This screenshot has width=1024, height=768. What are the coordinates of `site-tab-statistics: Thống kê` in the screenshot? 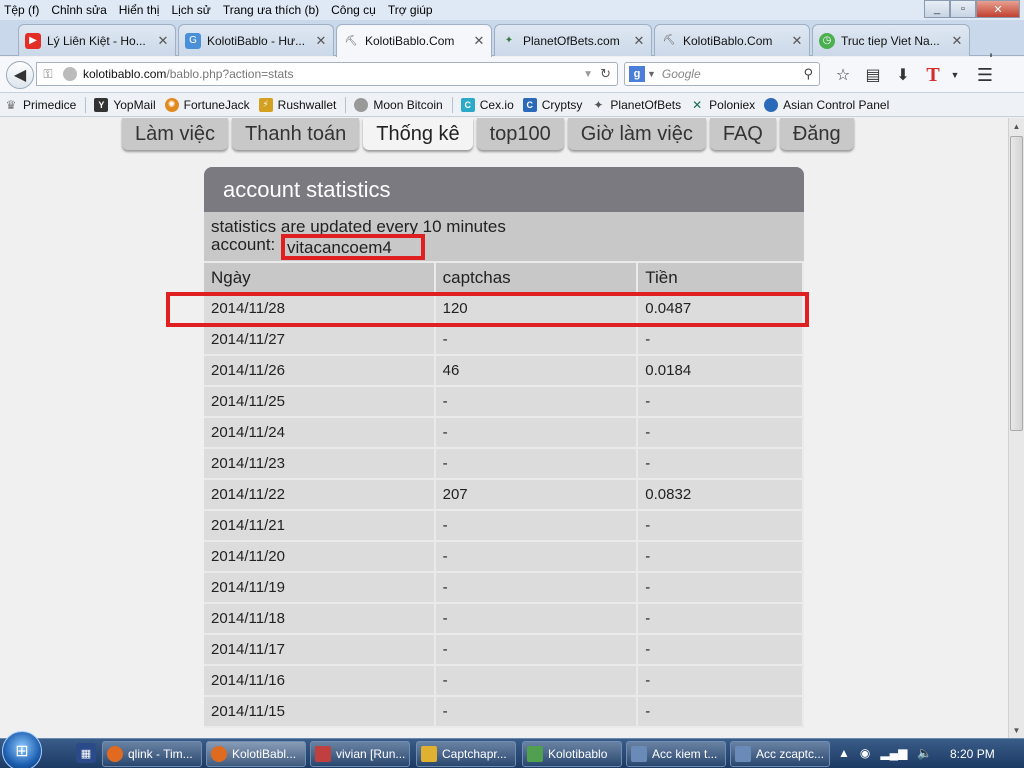 It's located at (418, 134).